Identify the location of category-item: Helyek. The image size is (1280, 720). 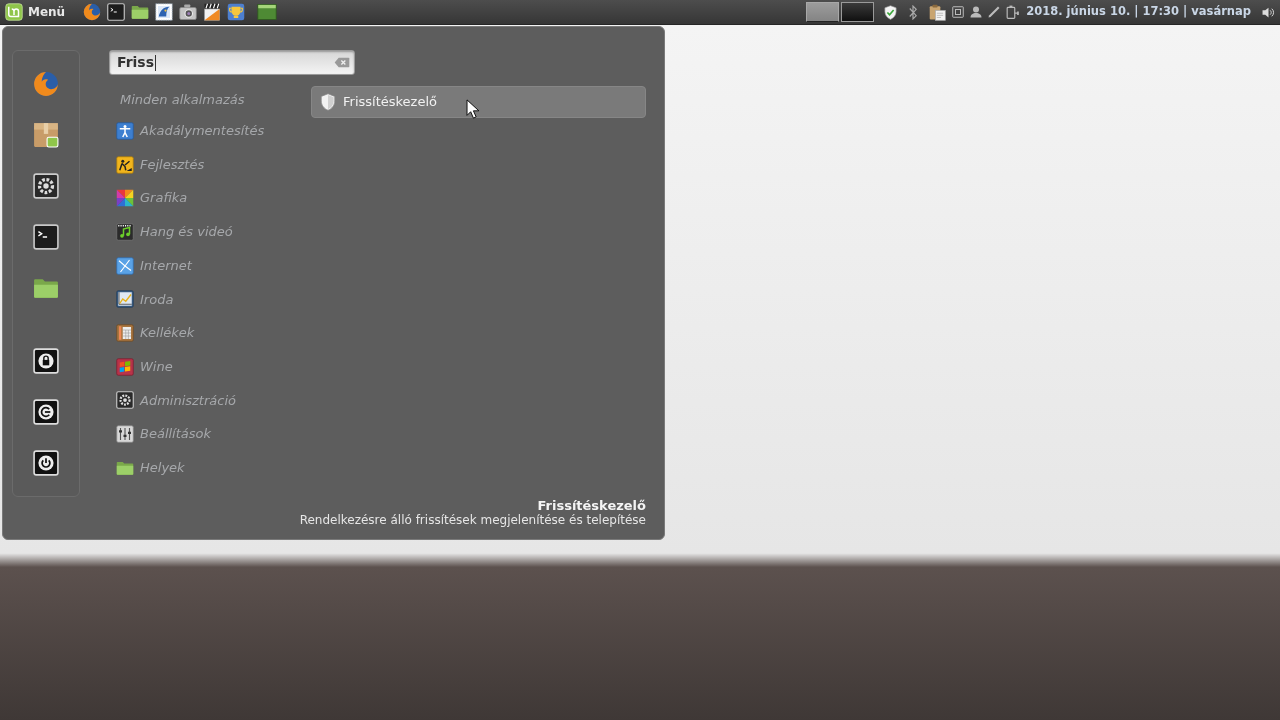
(210, 467).